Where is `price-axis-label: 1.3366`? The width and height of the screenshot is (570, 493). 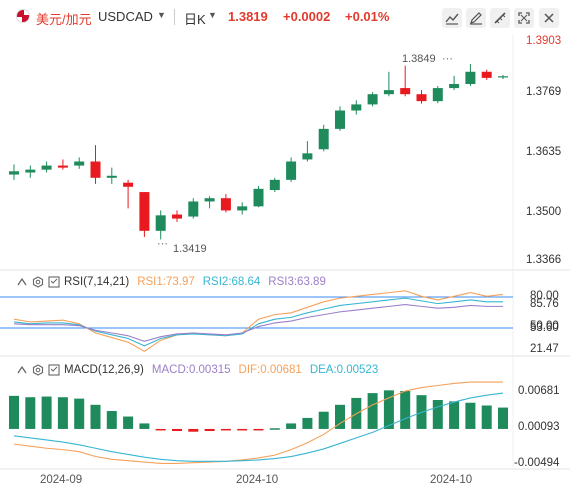 price-axis-label: 1.3366 is located at coordinates (544, 260).